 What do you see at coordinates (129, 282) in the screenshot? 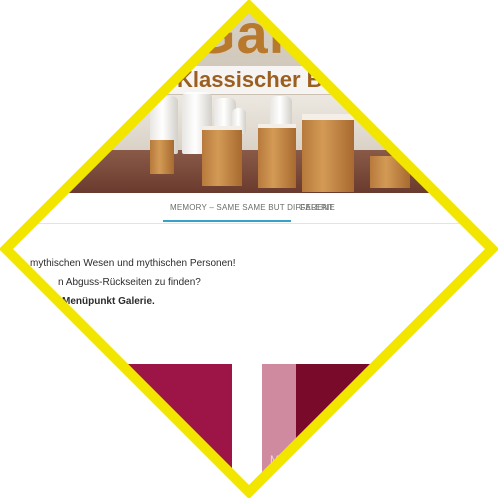
I see `content-paragraph: n Abguss-Rückseiten zu finden?` at bounding box center [129, 282].